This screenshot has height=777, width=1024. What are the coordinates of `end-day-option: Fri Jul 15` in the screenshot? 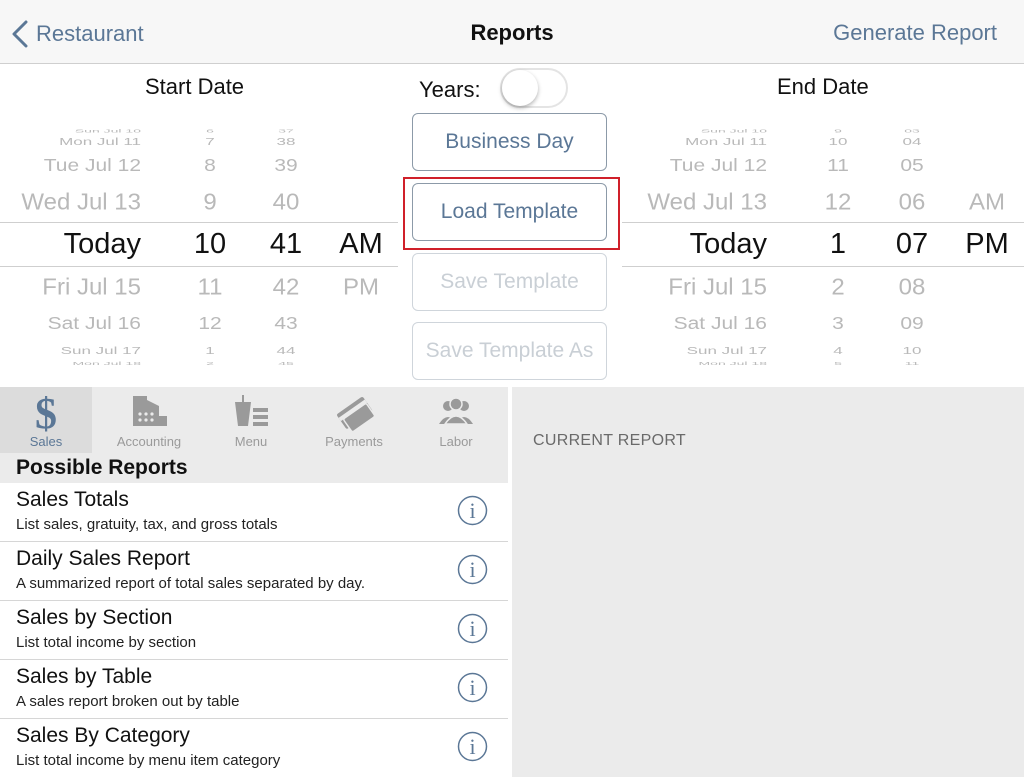 It's located at (717, 288).